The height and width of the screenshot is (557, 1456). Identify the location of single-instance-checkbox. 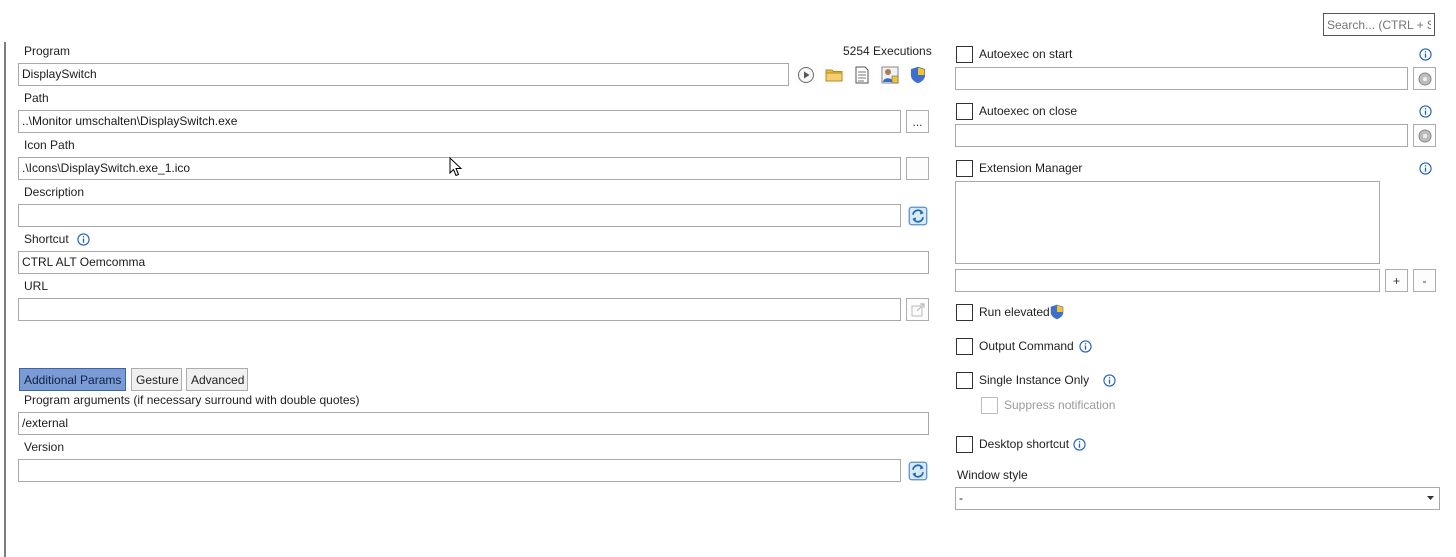
(964, 380).